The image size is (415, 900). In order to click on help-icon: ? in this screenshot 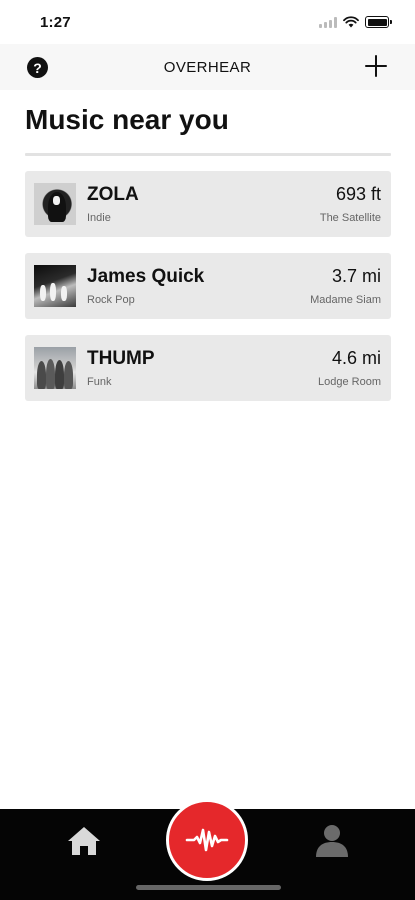, I will do `click(37, 67)`.